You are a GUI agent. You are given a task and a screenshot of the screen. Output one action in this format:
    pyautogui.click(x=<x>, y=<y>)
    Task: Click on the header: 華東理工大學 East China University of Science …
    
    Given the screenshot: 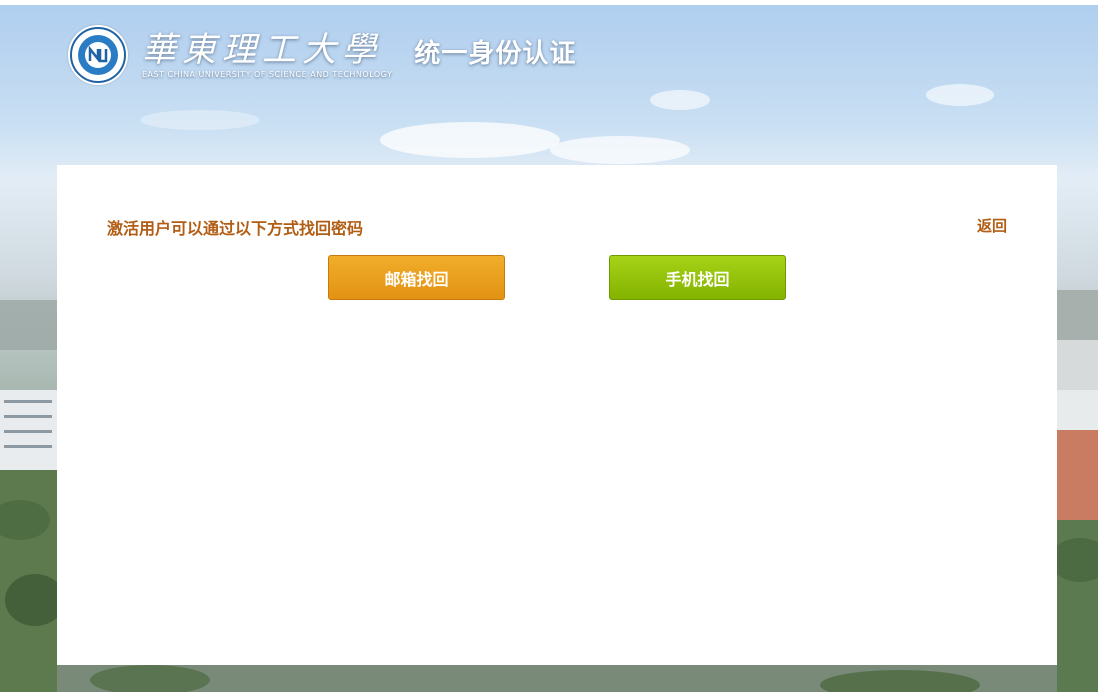 What is the action you would take?
    pyautogui.click(x=322, y=55)
    